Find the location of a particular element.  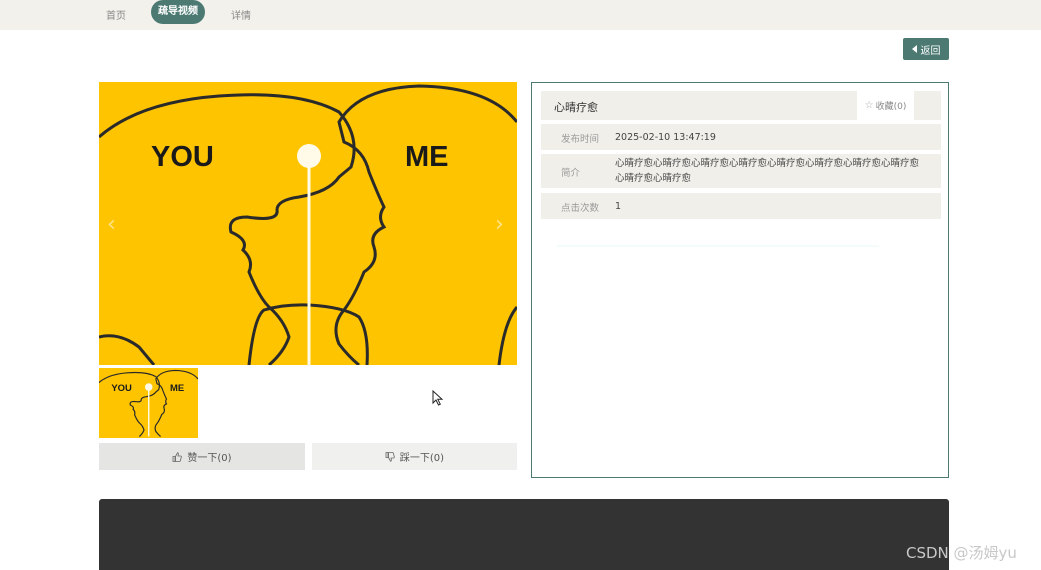

you-text: YOU is located at coordinates (182, 157).